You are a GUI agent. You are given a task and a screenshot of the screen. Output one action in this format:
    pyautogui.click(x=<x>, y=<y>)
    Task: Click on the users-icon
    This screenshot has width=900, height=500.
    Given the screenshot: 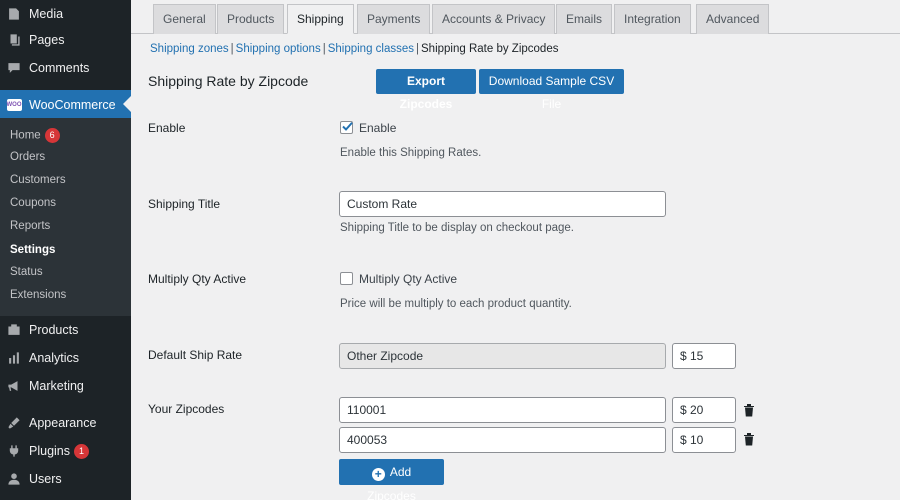 What is the action you would take?
    pyautogui.click(x=14, y=479)
    